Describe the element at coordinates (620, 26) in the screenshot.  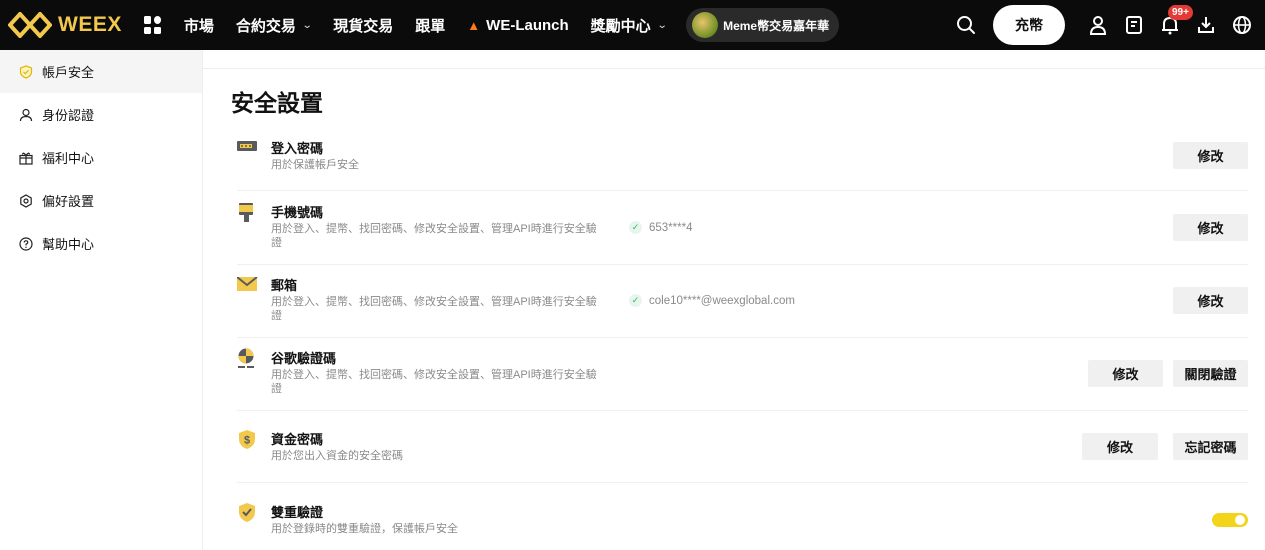
I see `nav-item-label: 獎勵中心` at that location.